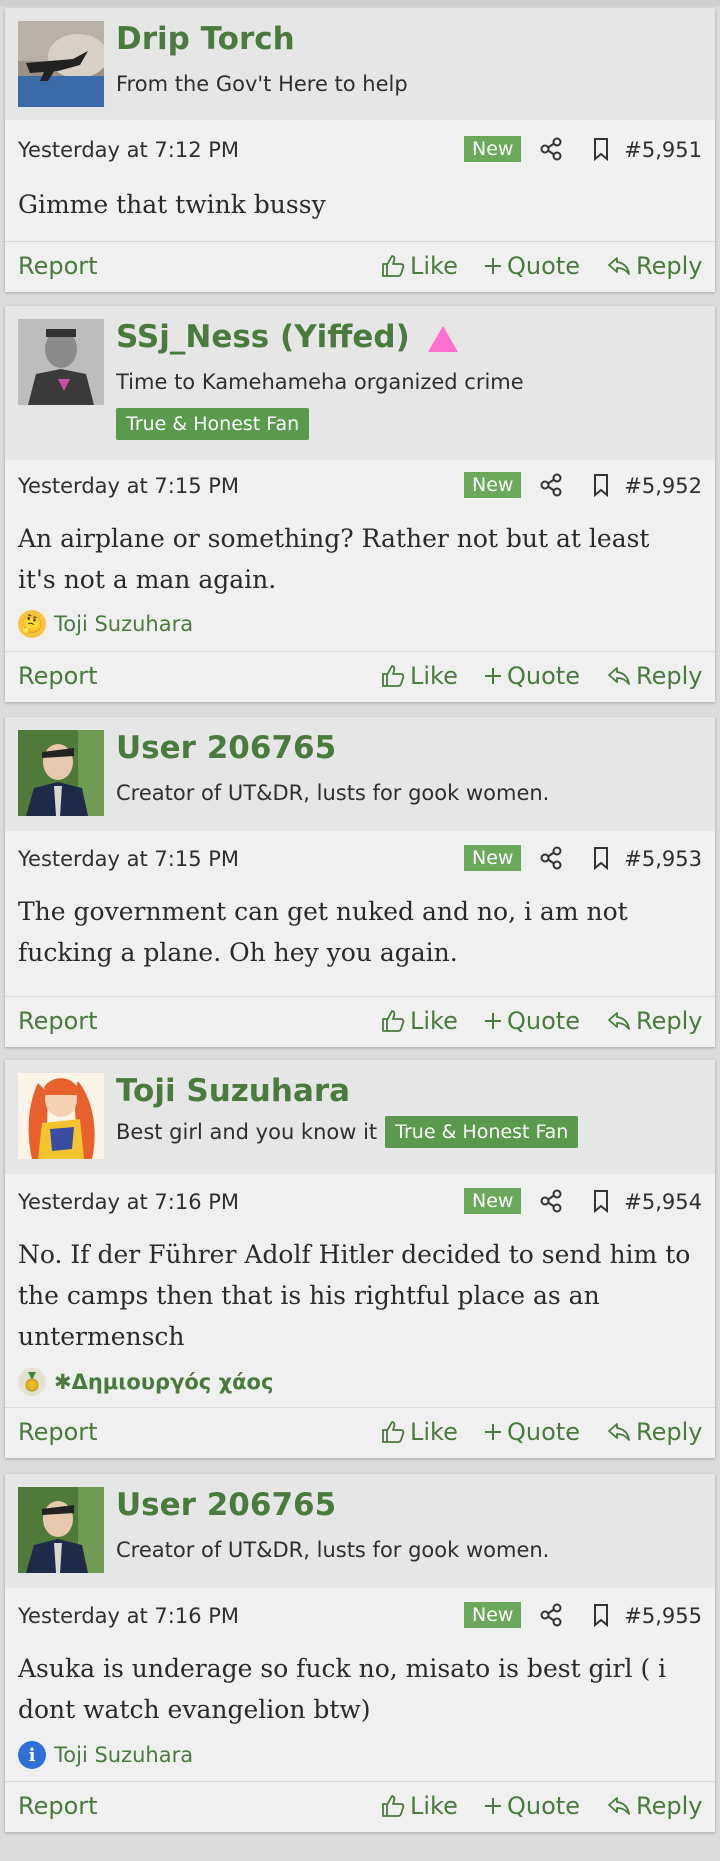  I want to click on username: SSj_Ness (Yiffed), so click(263, 337).